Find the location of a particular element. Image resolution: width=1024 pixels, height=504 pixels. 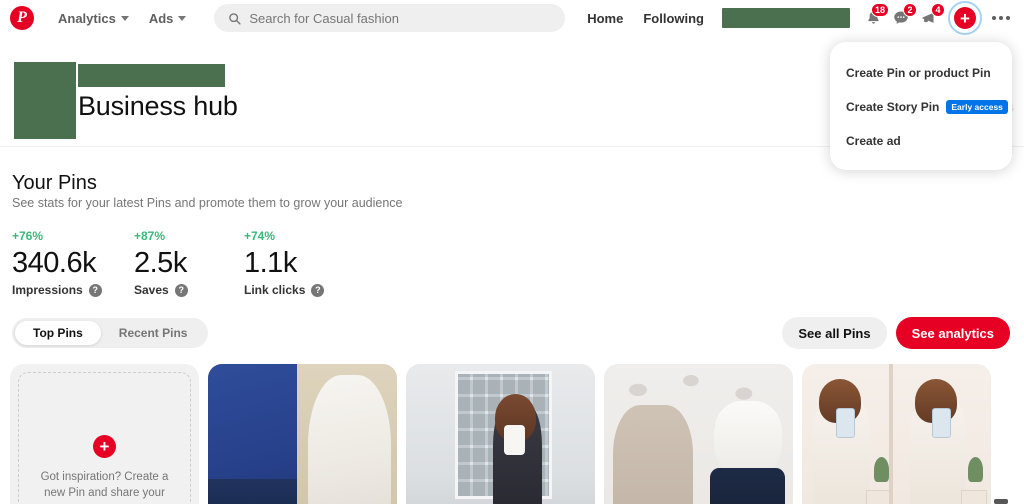

stat-impressions-label: Impressions is located at coordinates (47, 290).